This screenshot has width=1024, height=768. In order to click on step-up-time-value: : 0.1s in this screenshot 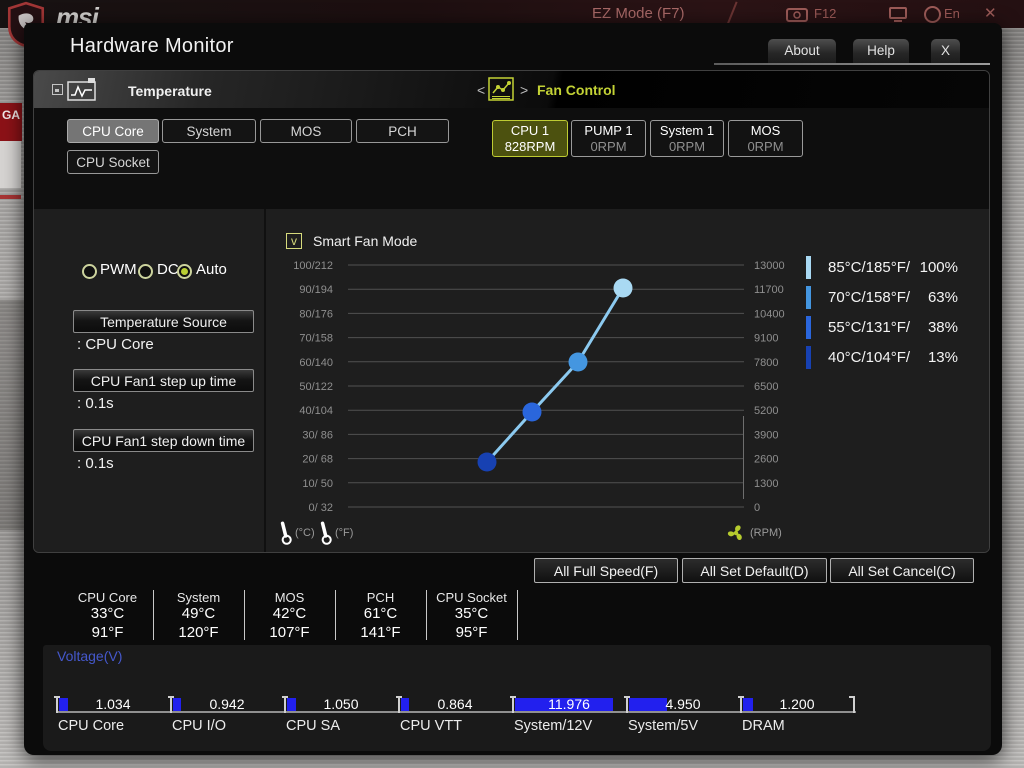, I will do `click(95, 403)`.